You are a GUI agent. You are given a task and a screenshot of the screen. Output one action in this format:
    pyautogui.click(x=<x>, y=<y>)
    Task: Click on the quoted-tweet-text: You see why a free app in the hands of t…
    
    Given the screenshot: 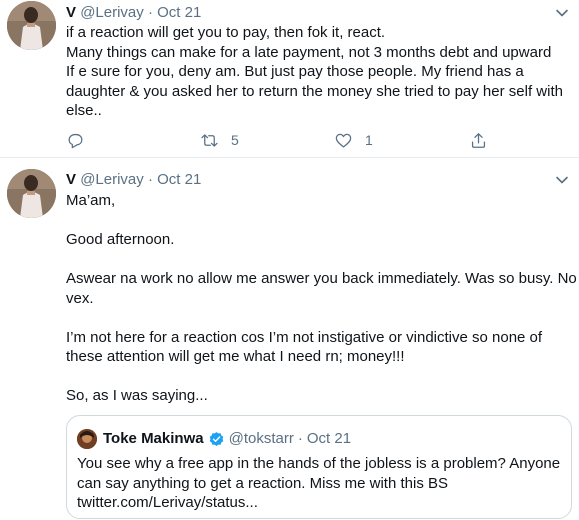 What is the action you would take?
    pyautogui.click(x=320, y=483)
    